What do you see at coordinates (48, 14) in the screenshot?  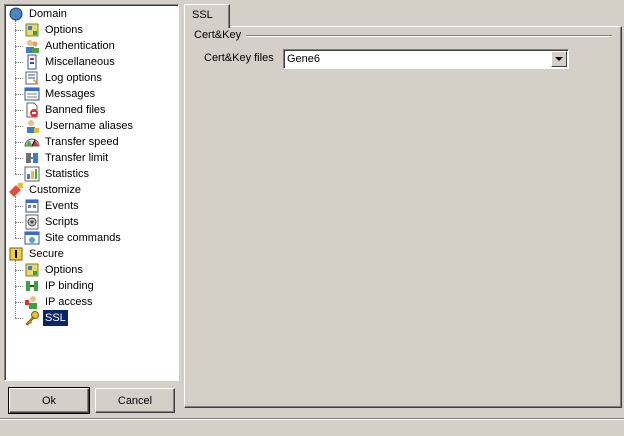 I see `tree-item-label: Domain` at bounding box center [48, 14].